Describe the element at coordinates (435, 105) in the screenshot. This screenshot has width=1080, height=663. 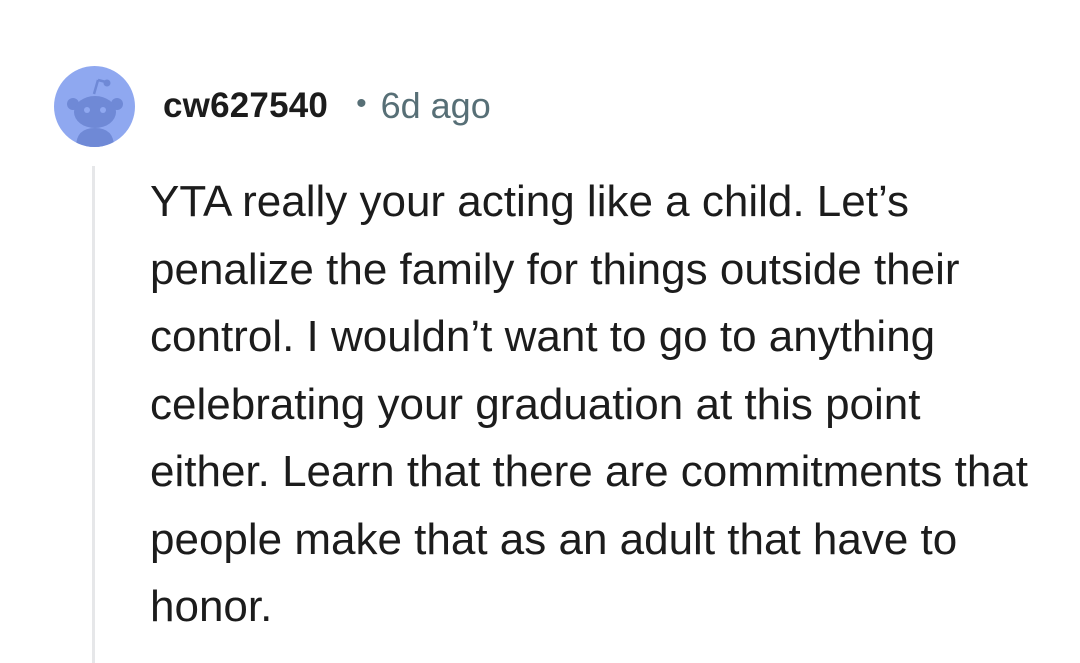
I see `timestamp: 6d ago` at that location.